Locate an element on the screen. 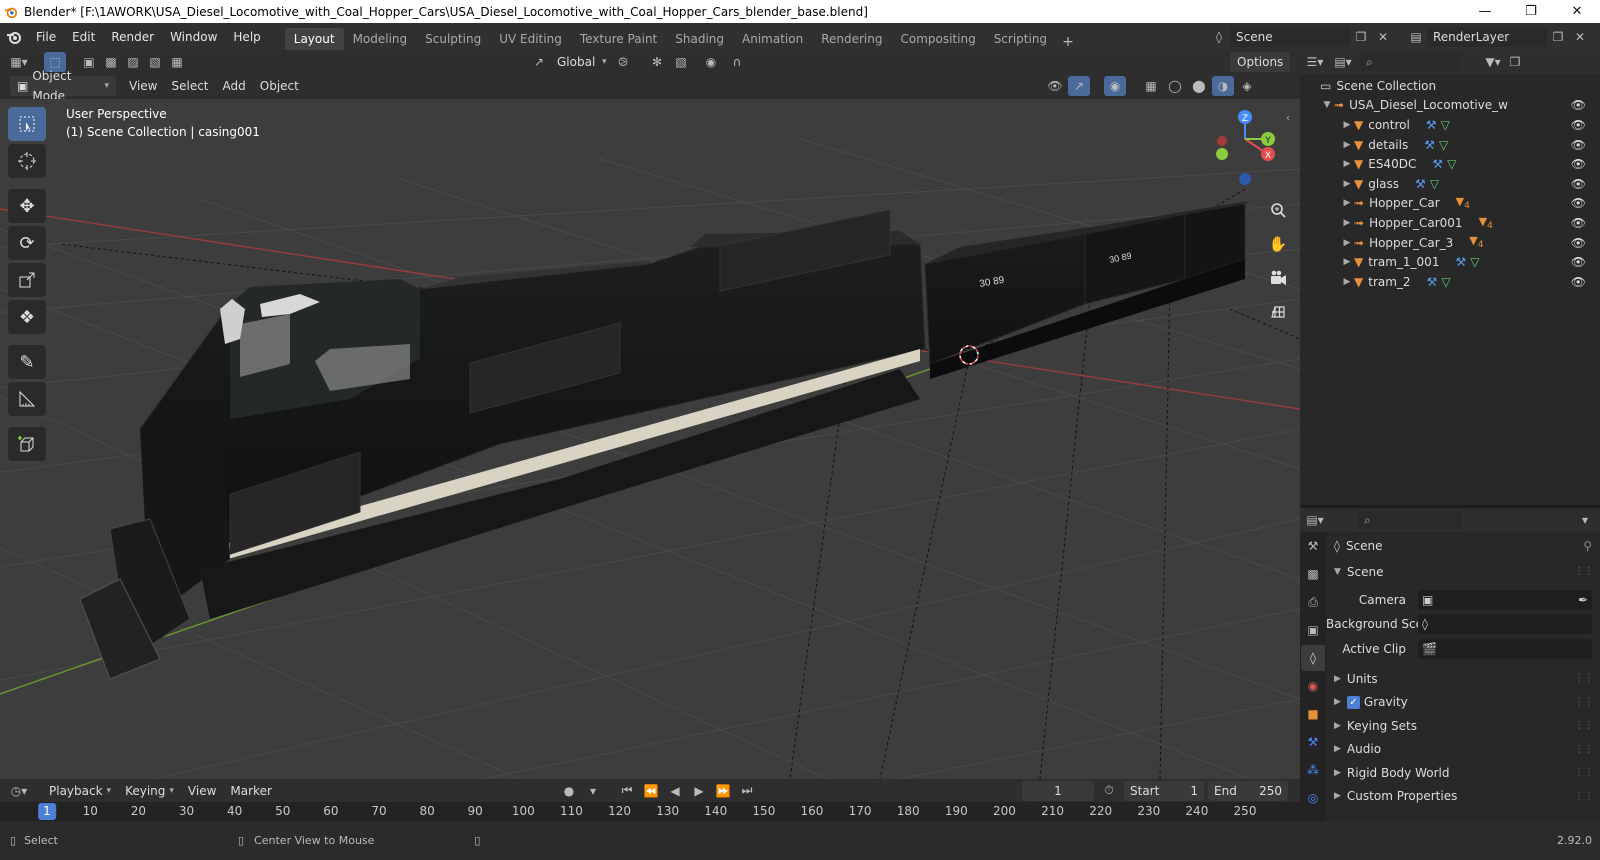 The image size is (1600, 860). tab-animation: Animation is located at coordinates (772, 39).